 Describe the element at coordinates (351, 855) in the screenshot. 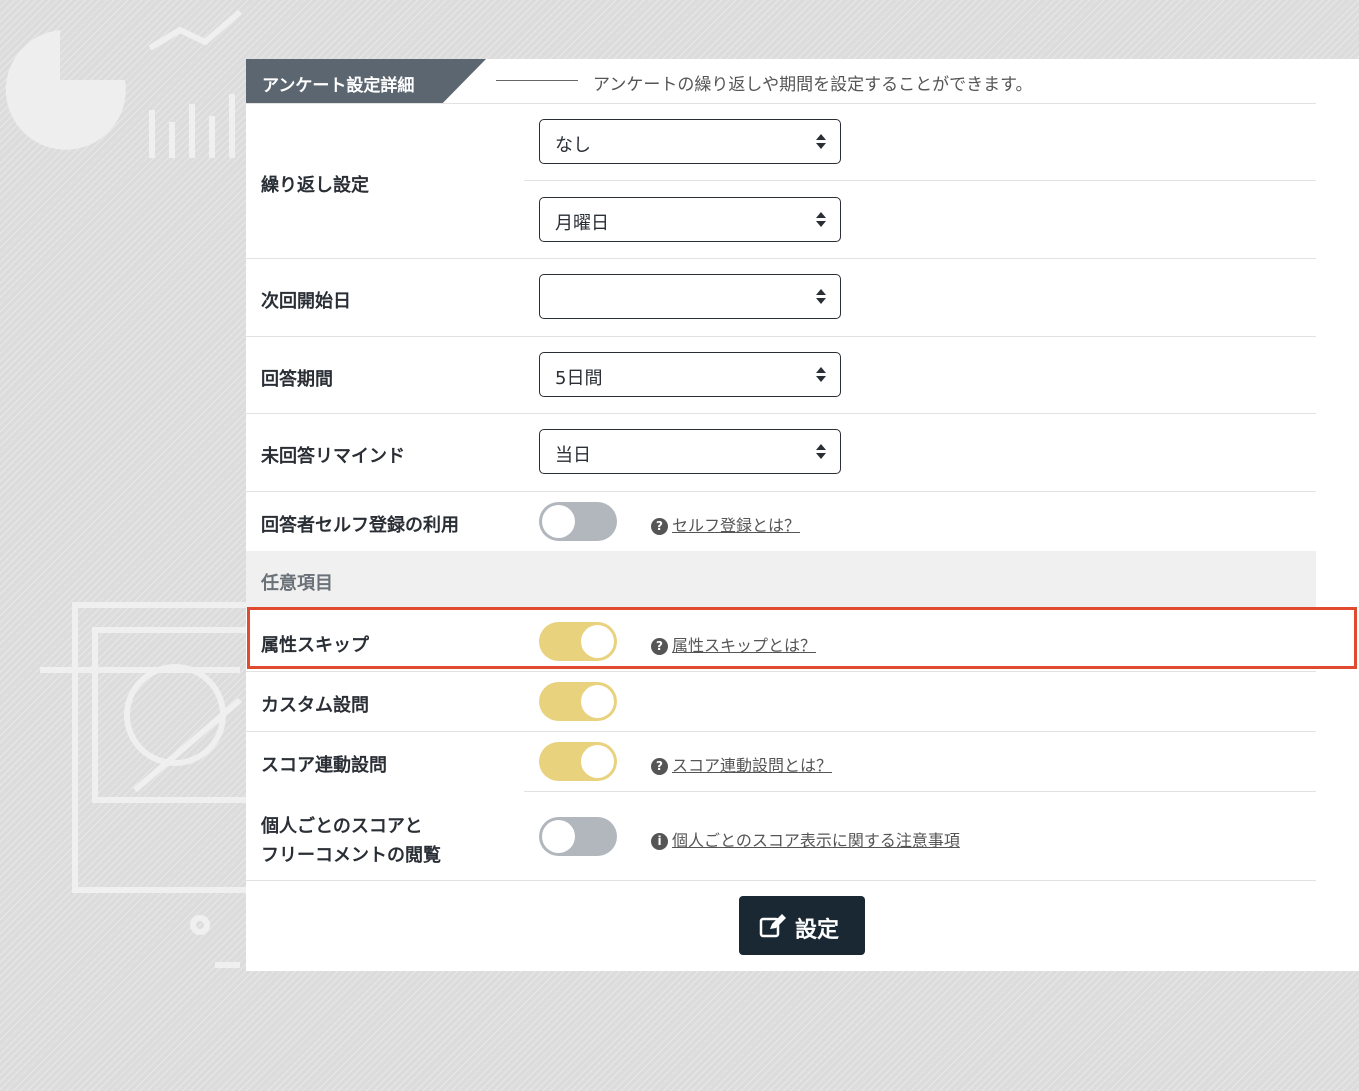

I see `personal-score-label-line2: フリーコメントの閲覧` at that location.